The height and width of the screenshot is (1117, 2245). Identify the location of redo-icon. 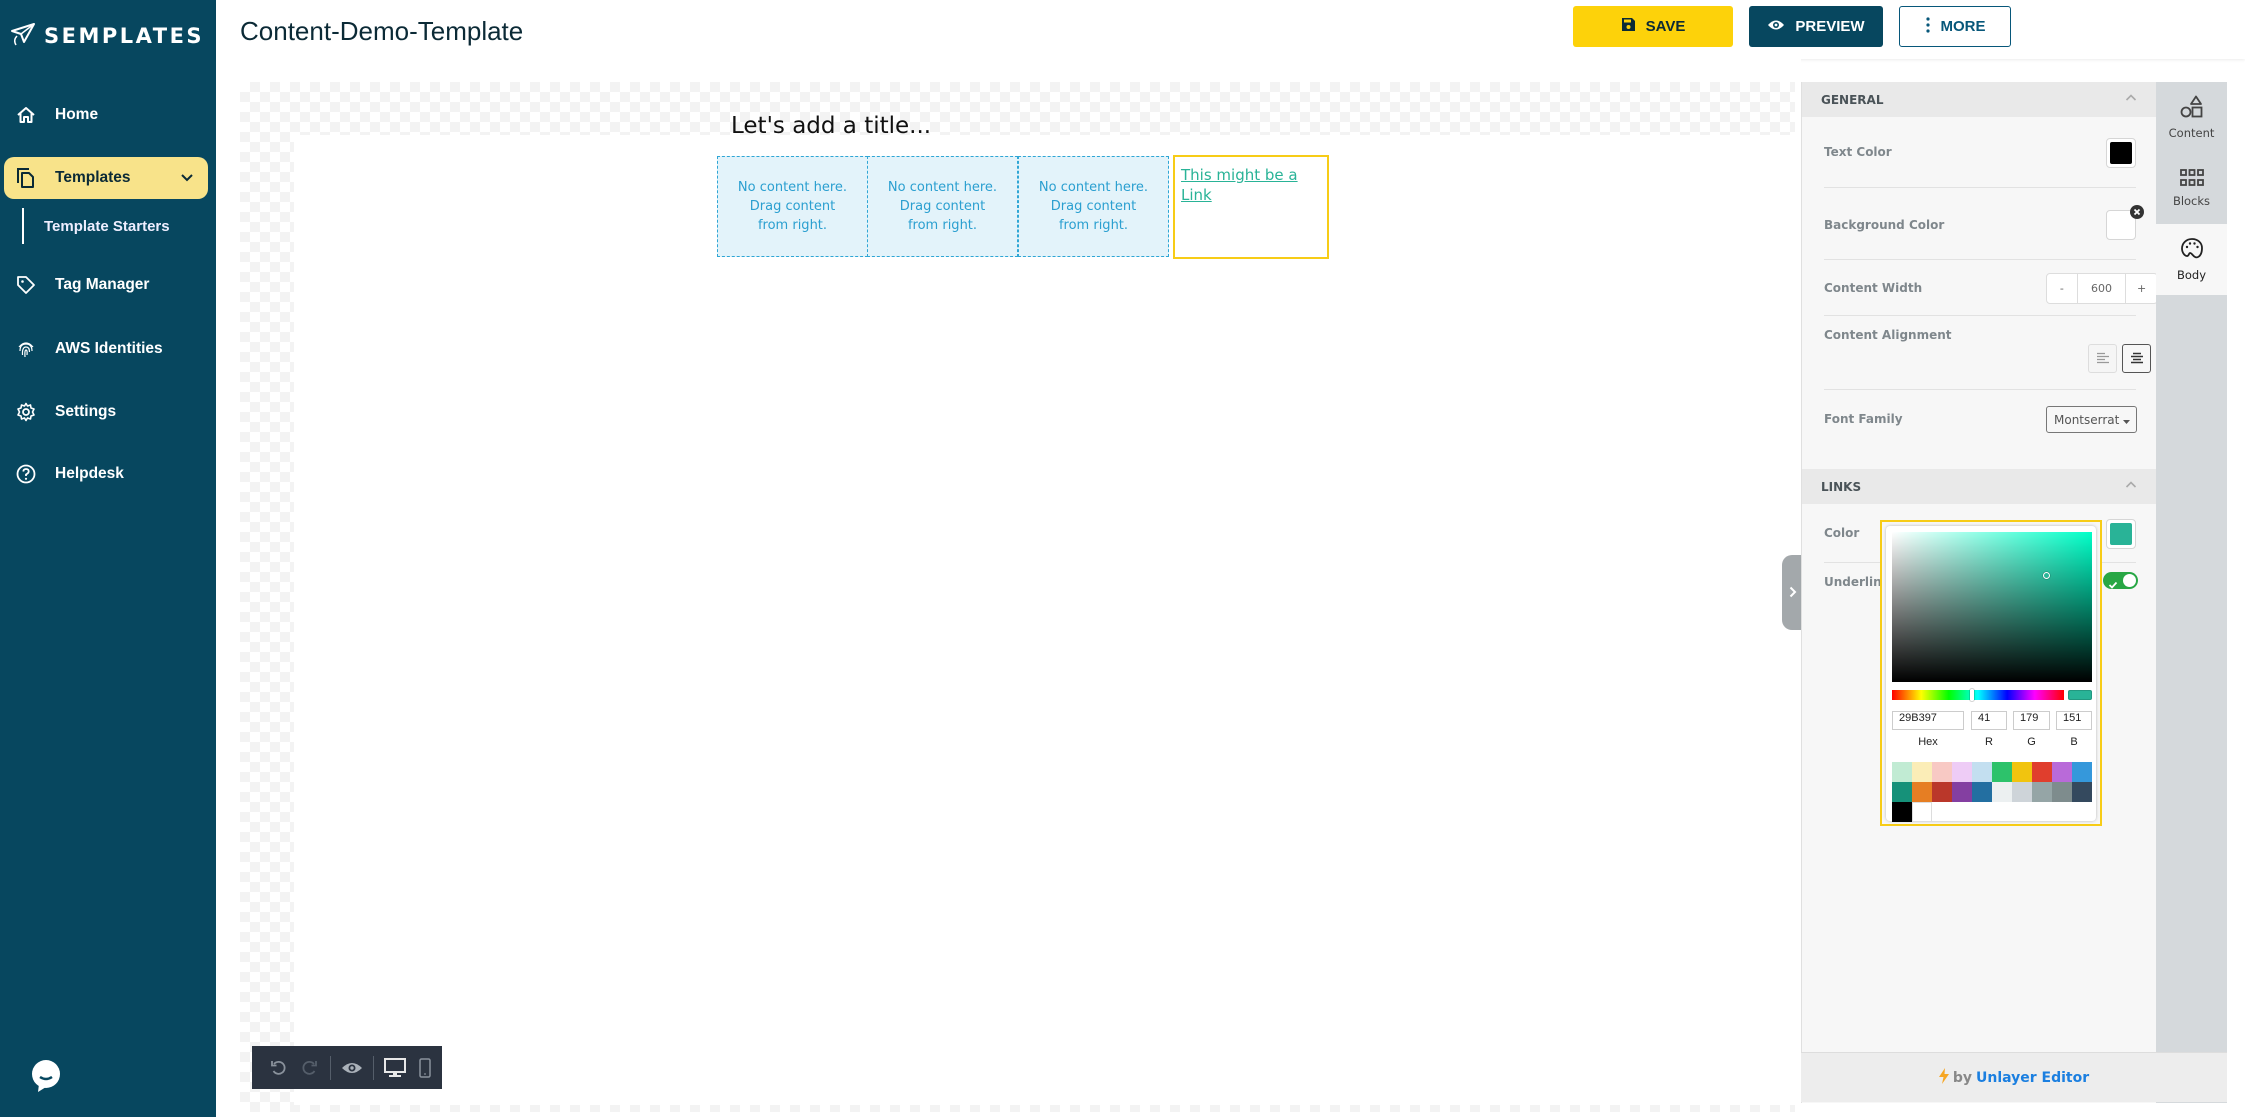
(309, 1068).